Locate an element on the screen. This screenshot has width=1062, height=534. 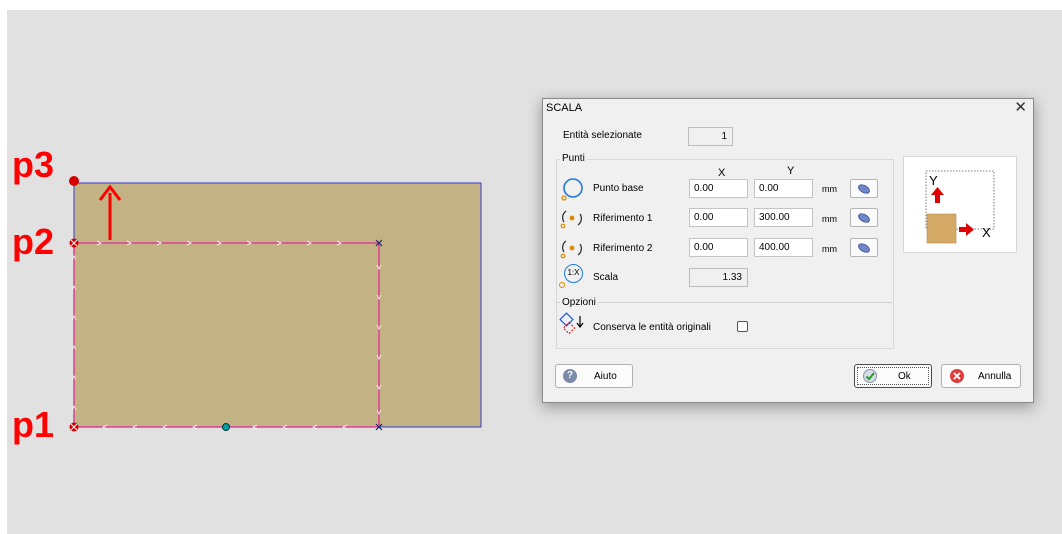
scale-value: 1.33 is located at coordinates (718, 277).